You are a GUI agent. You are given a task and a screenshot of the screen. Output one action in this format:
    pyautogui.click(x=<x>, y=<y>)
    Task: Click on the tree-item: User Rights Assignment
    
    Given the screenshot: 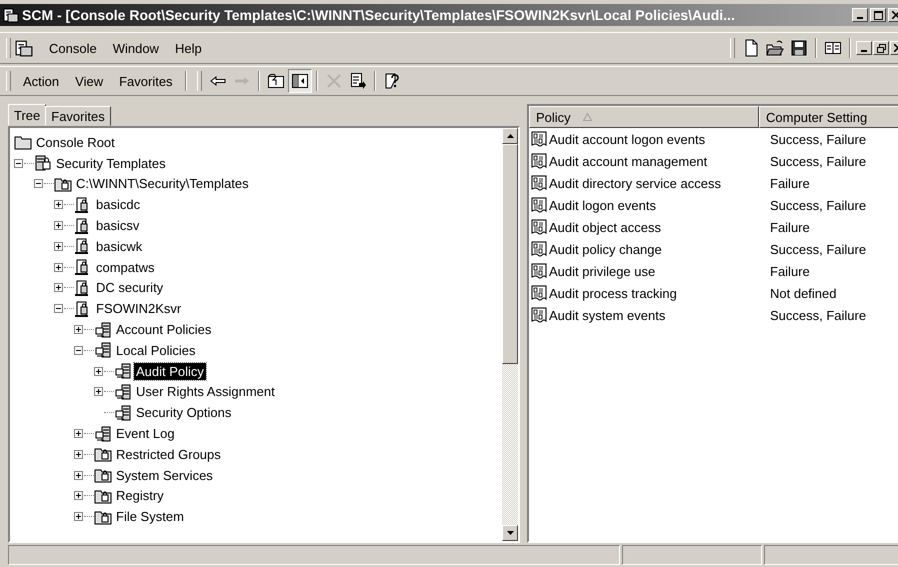 What is the action you would take?
    pyautogui.click(x=205, y=391)
    